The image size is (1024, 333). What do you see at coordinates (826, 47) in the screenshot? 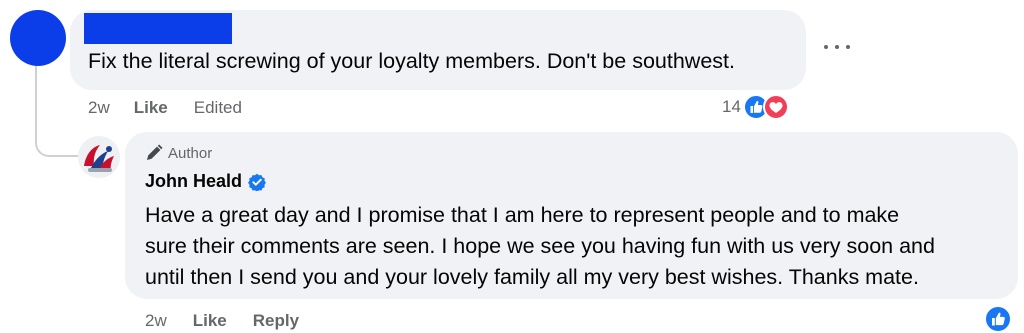
I see `ellipsis-icon` at bounding box center [826, 47].